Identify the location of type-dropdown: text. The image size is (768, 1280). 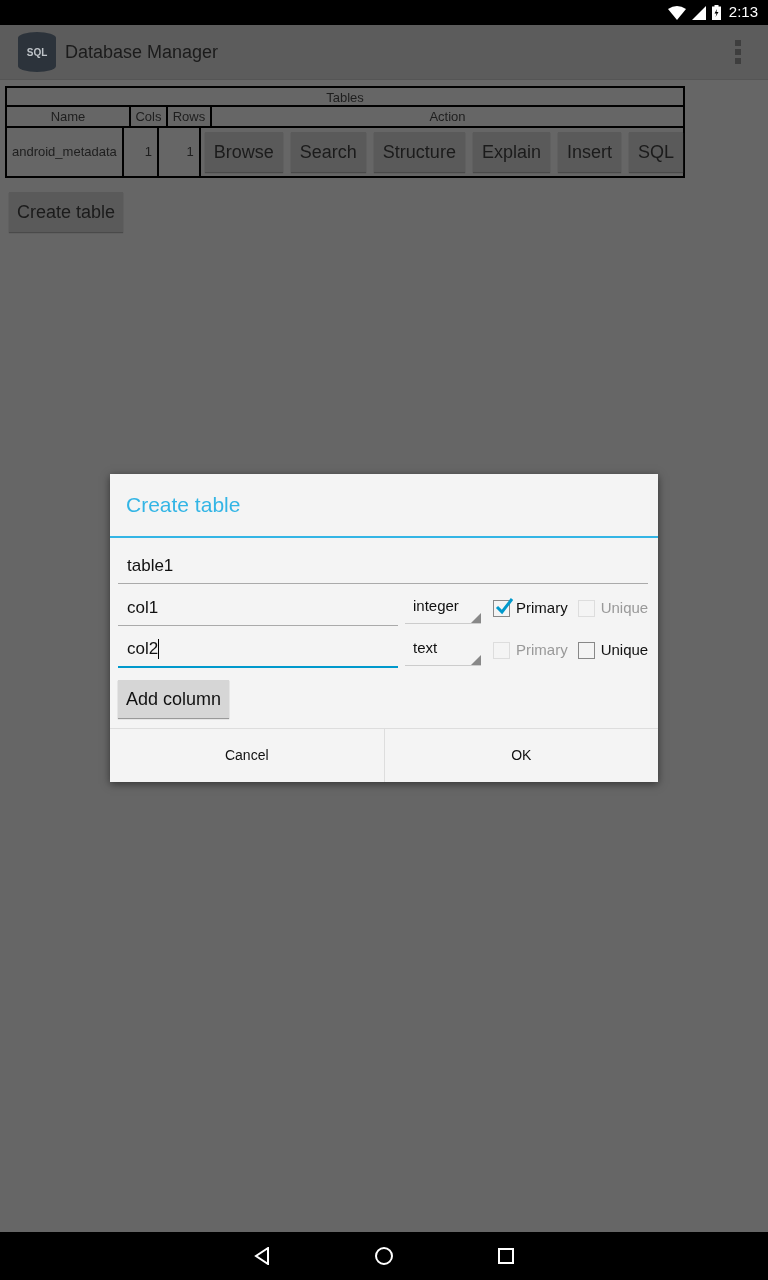
(443, 650).